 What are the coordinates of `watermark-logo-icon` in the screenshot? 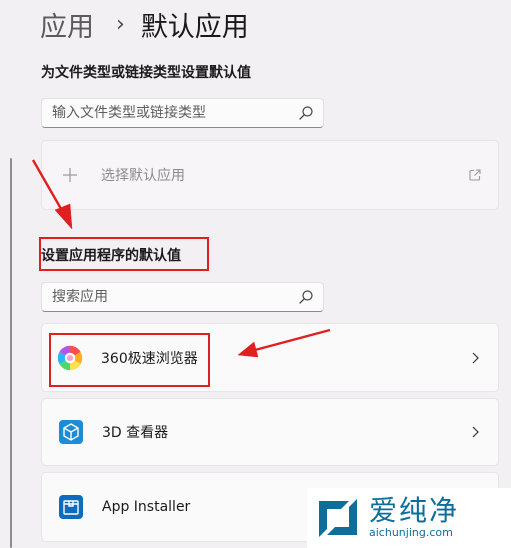 It's located at (338, 518).